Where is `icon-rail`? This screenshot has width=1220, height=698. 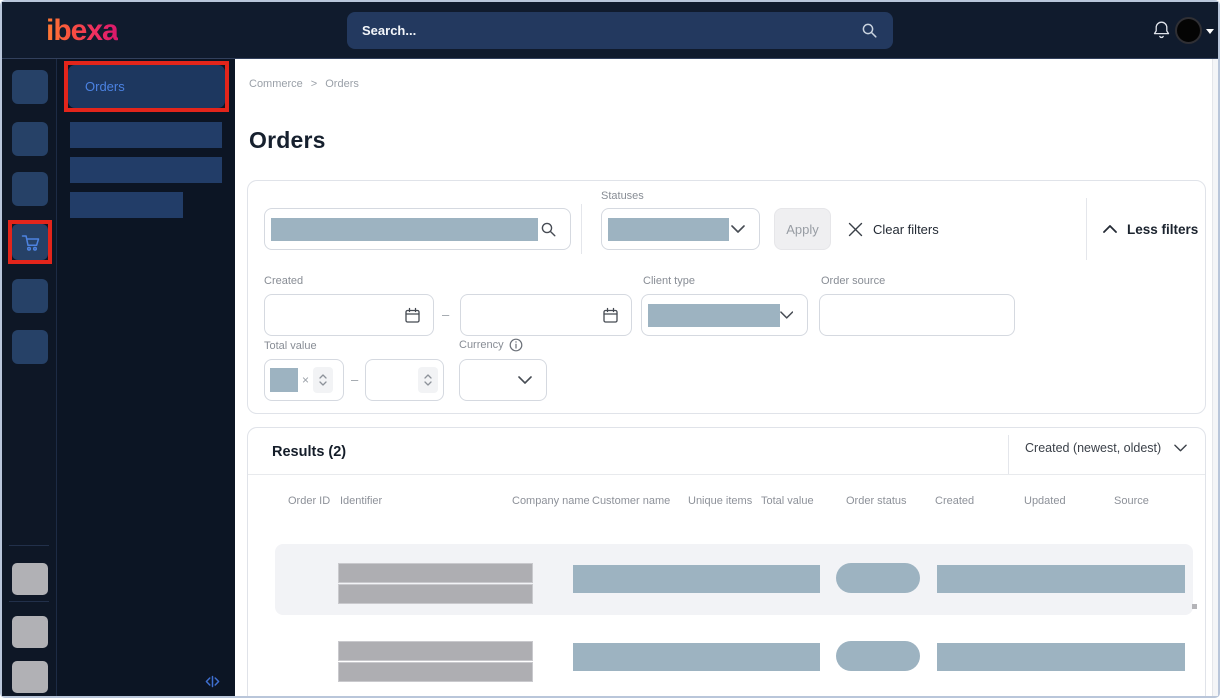 icon-rail is located at coordinates (29, 377).